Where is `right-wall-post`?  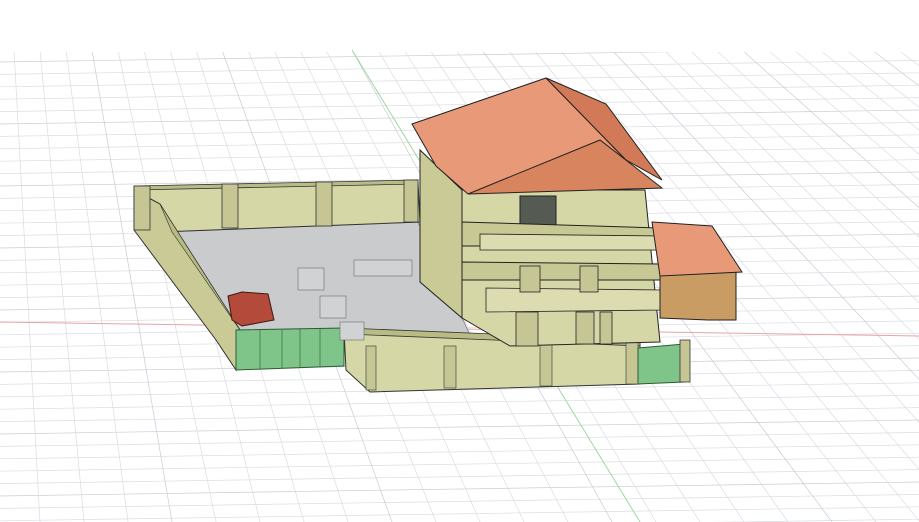
right-wall-post is located at coordinates (685, 361).